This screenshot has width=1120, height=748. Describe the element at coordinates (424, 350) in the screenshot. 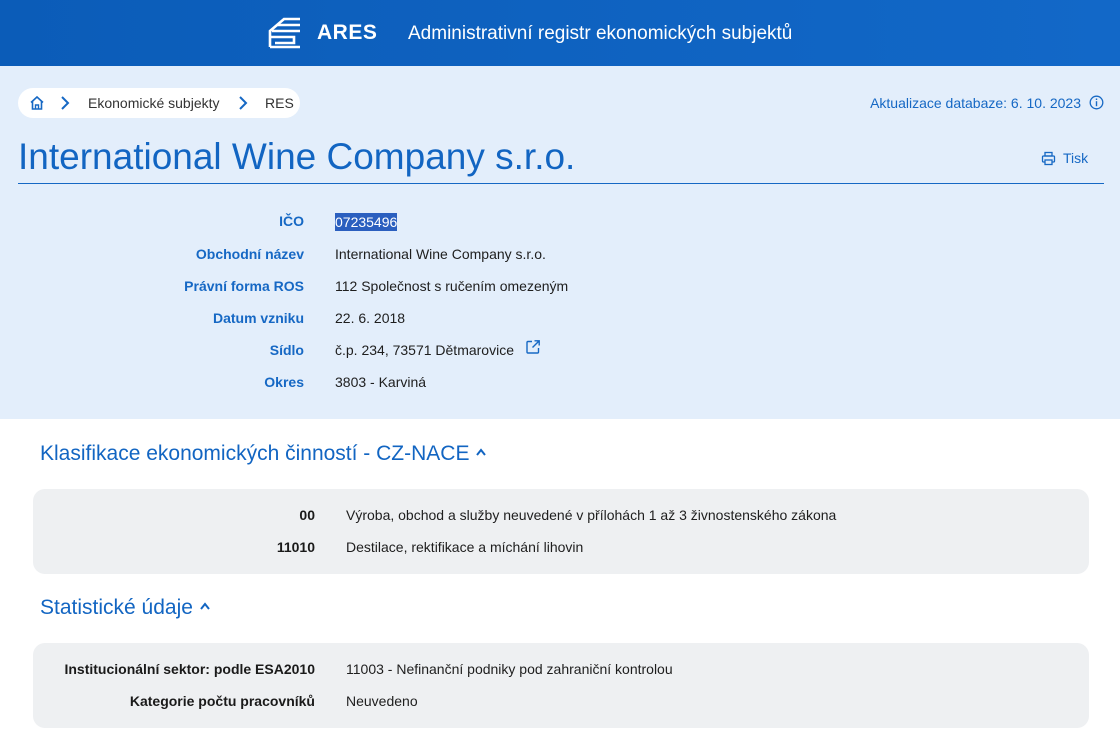

I see `address-value: č.p. 234, 73571 Dětmarovice` at that location.